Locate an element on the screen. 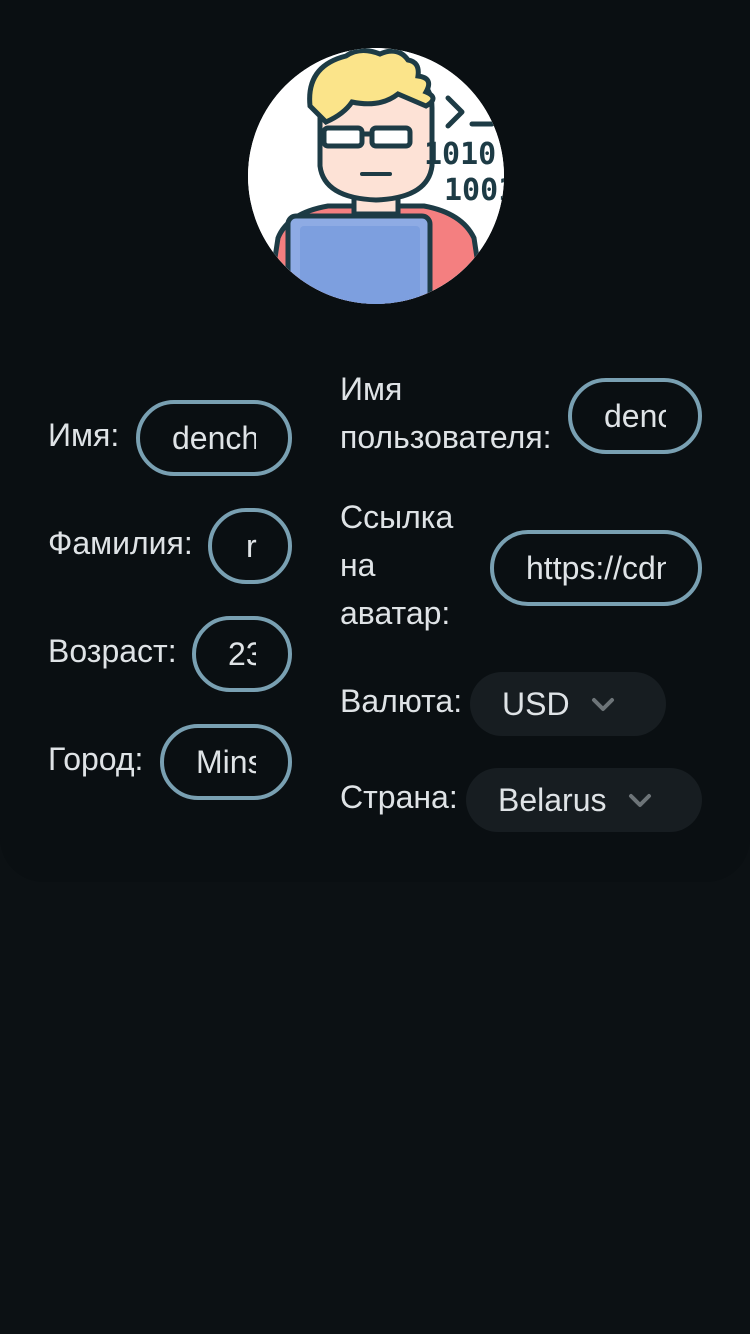 This screenshot has height=1334, width=750. country-select: Belarus is located at coordinates (584, 800).